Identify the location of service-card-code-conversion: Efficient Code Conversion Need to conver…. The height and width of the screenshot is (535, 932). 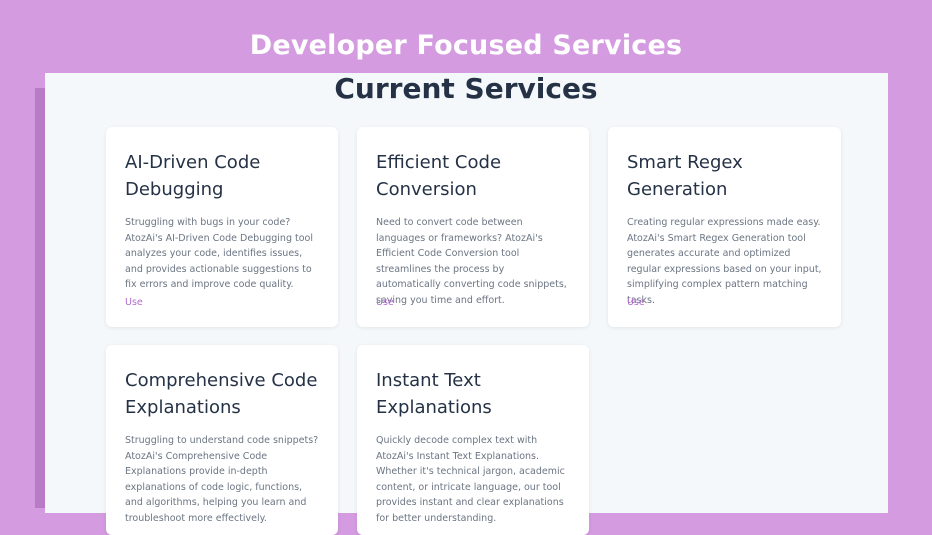
(473, 227).